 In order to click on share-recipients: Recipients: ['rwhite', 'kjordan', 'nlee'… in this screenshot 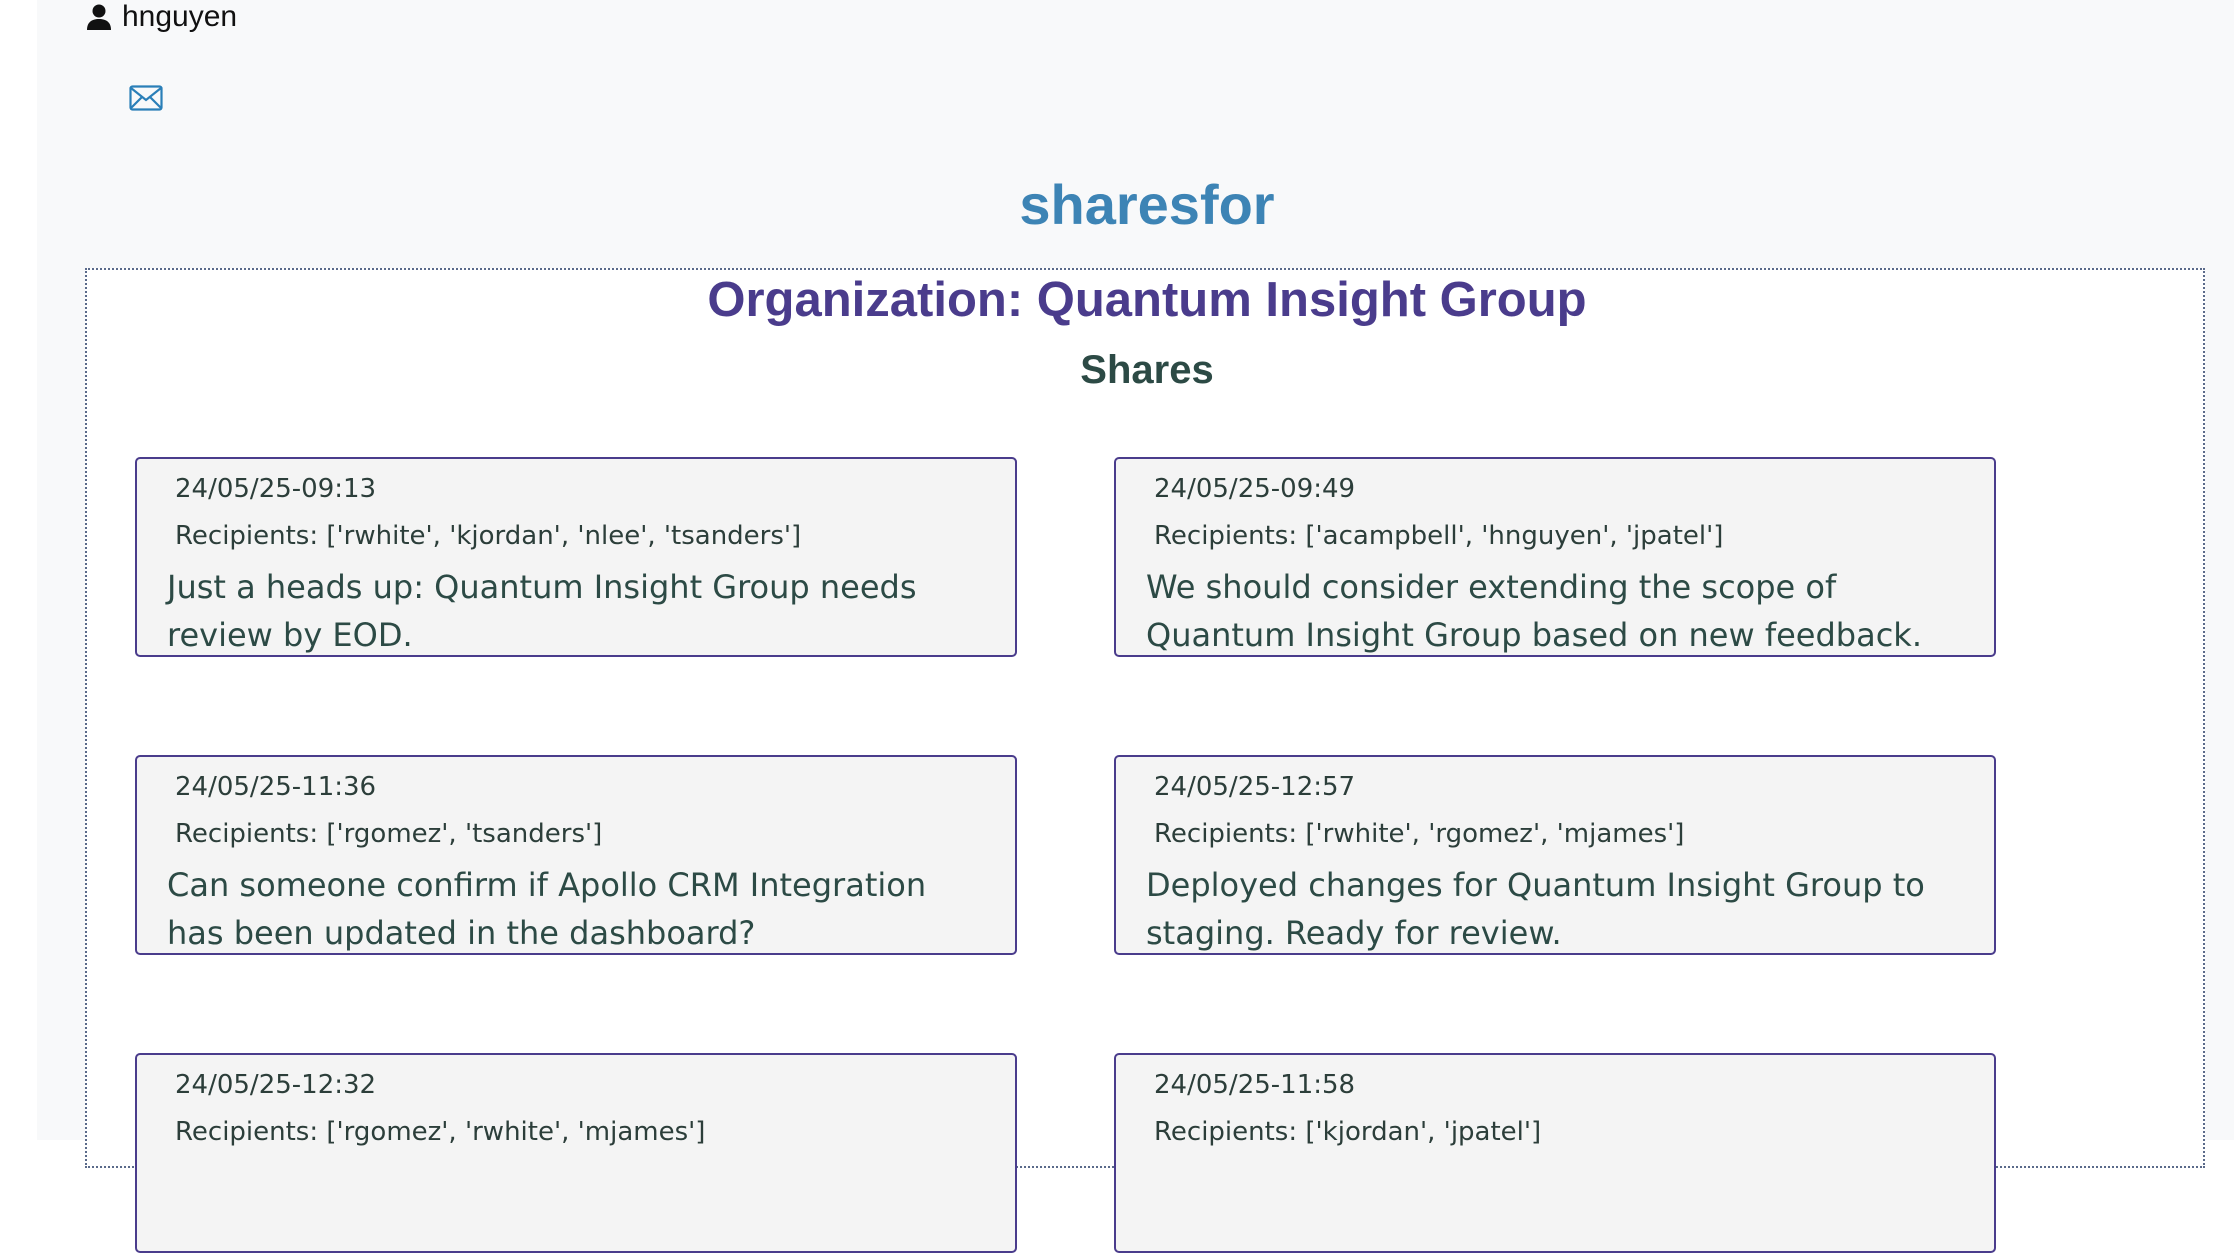, I will do `click(488, 536)`.